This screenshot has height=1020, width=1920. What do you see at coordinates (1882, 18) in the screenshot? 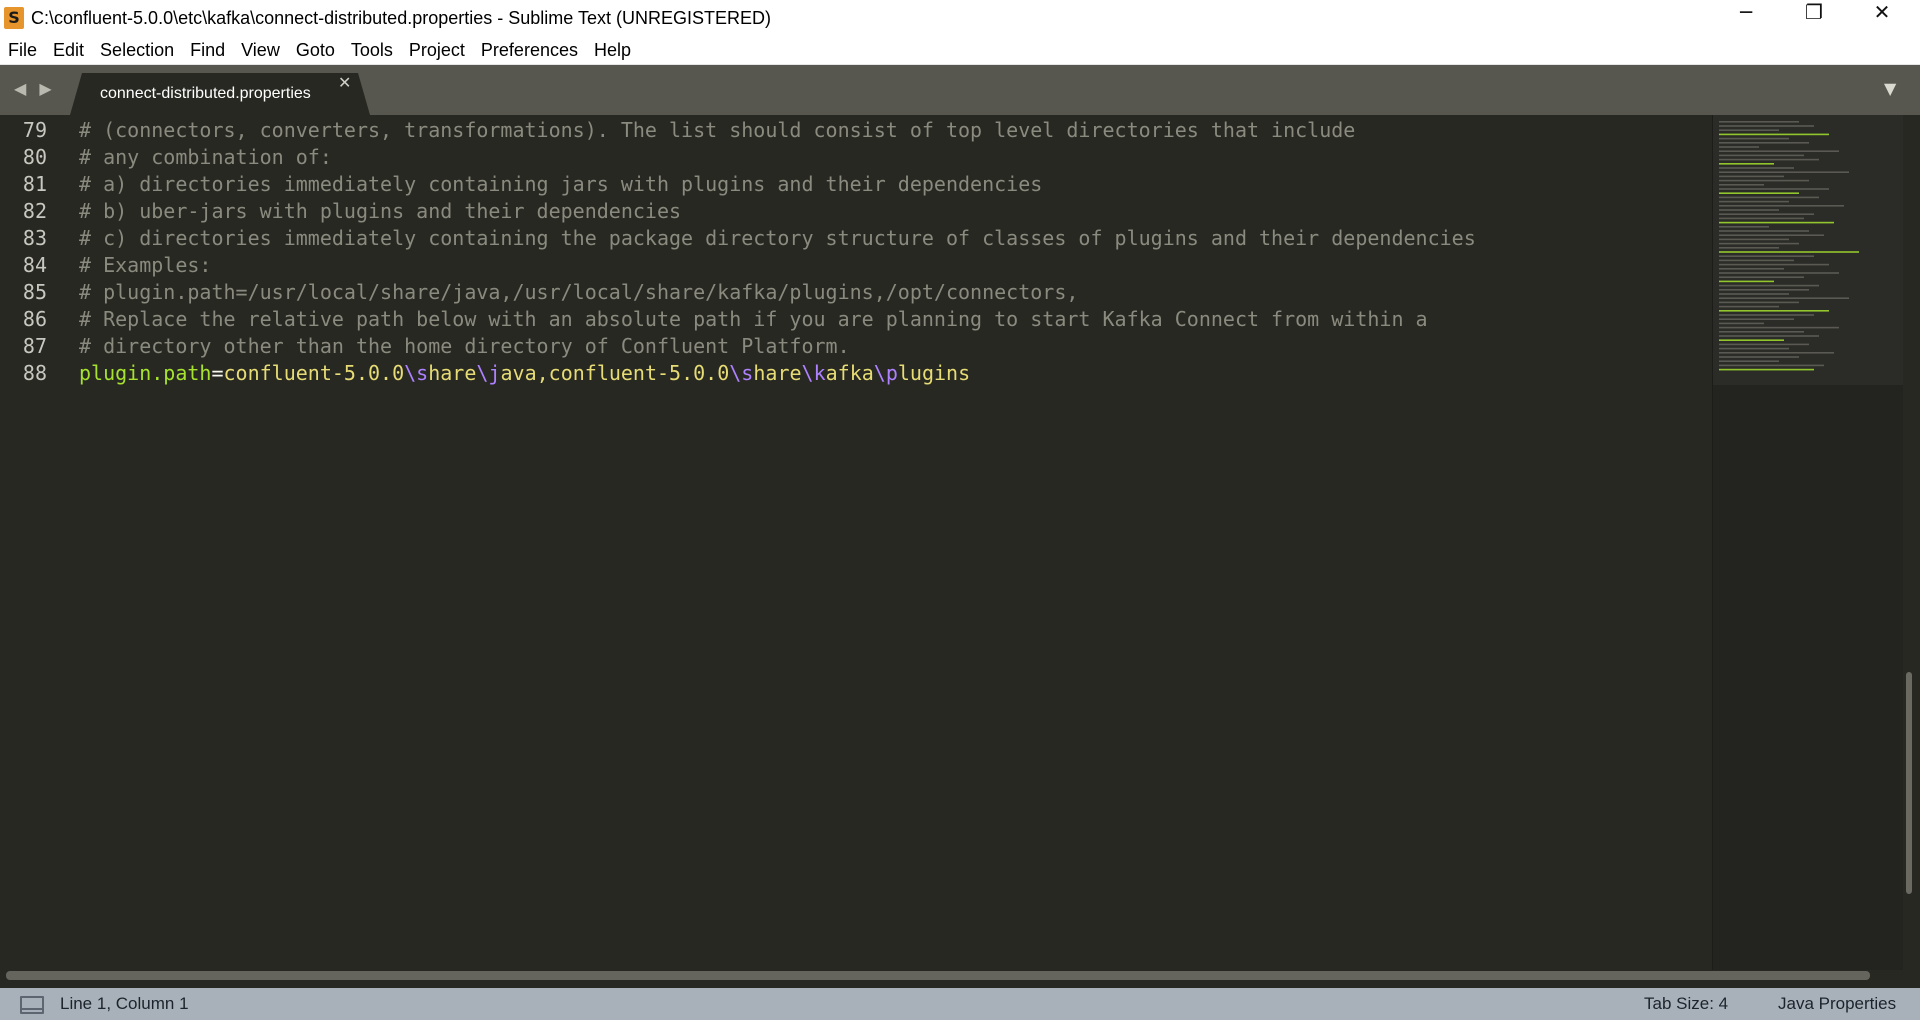
I see `close-window-button: ✕` at bounding box center [1882, 18].